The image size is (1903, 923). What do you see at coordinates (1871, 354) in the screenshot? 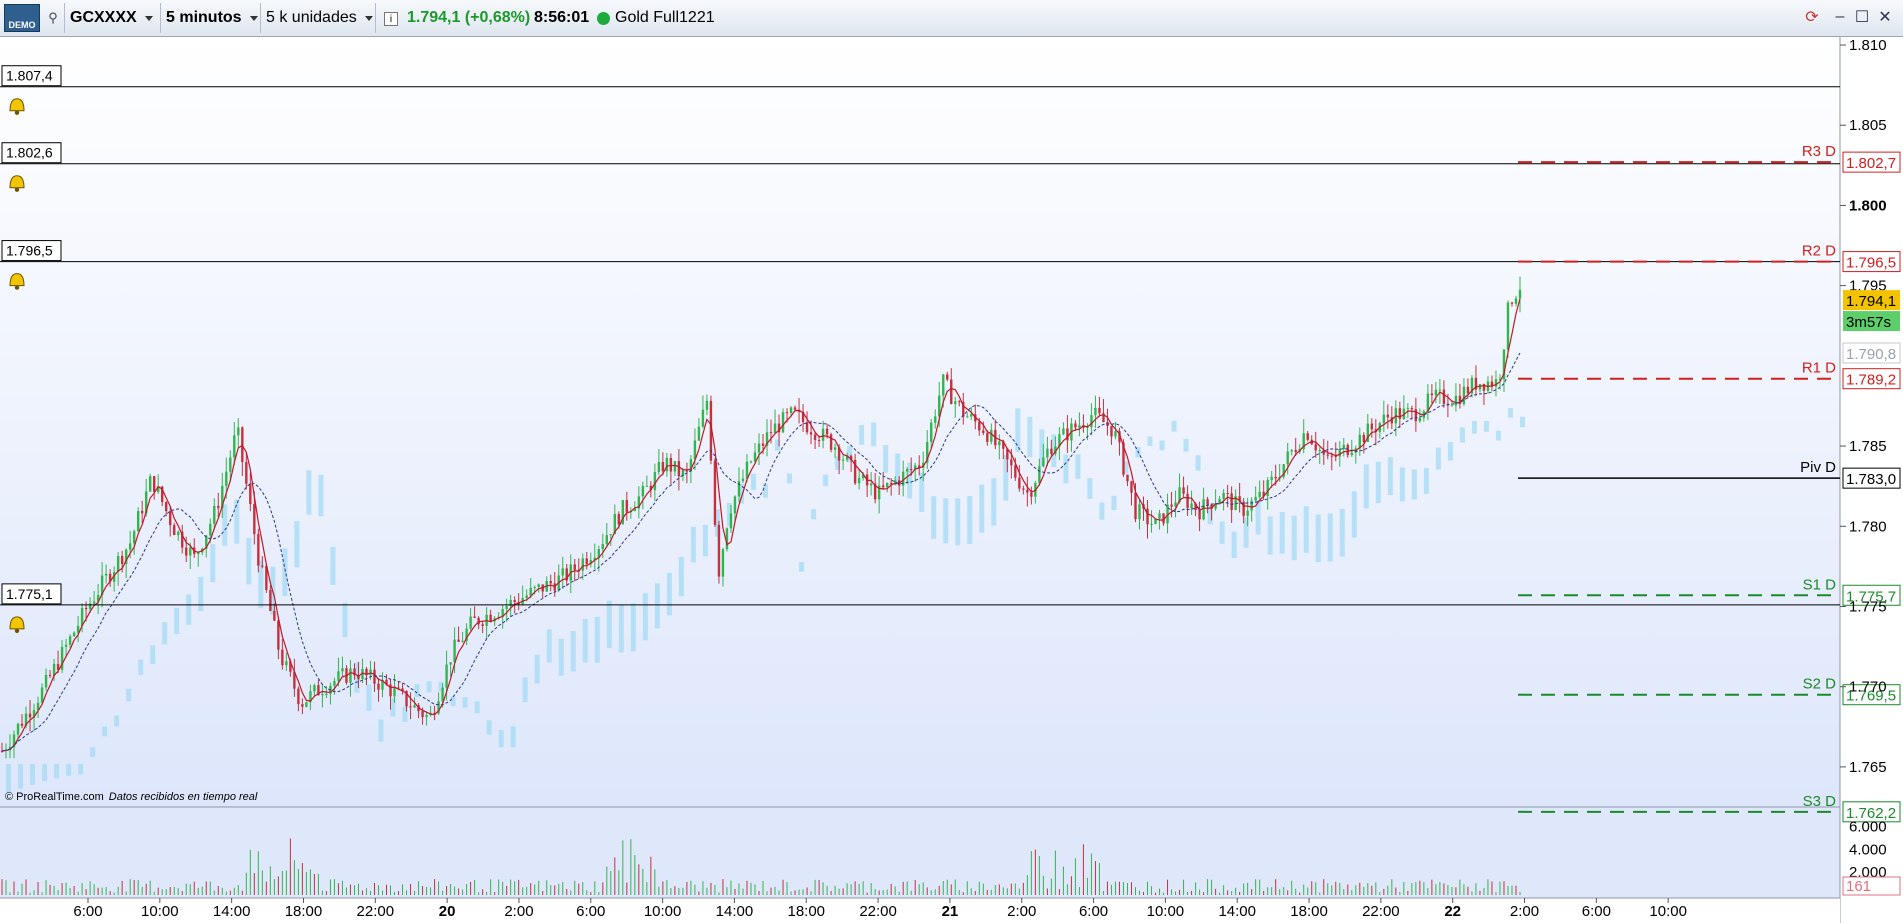
I see `faded-price-label: 1.790,8` at bounding box center [1871, 354].